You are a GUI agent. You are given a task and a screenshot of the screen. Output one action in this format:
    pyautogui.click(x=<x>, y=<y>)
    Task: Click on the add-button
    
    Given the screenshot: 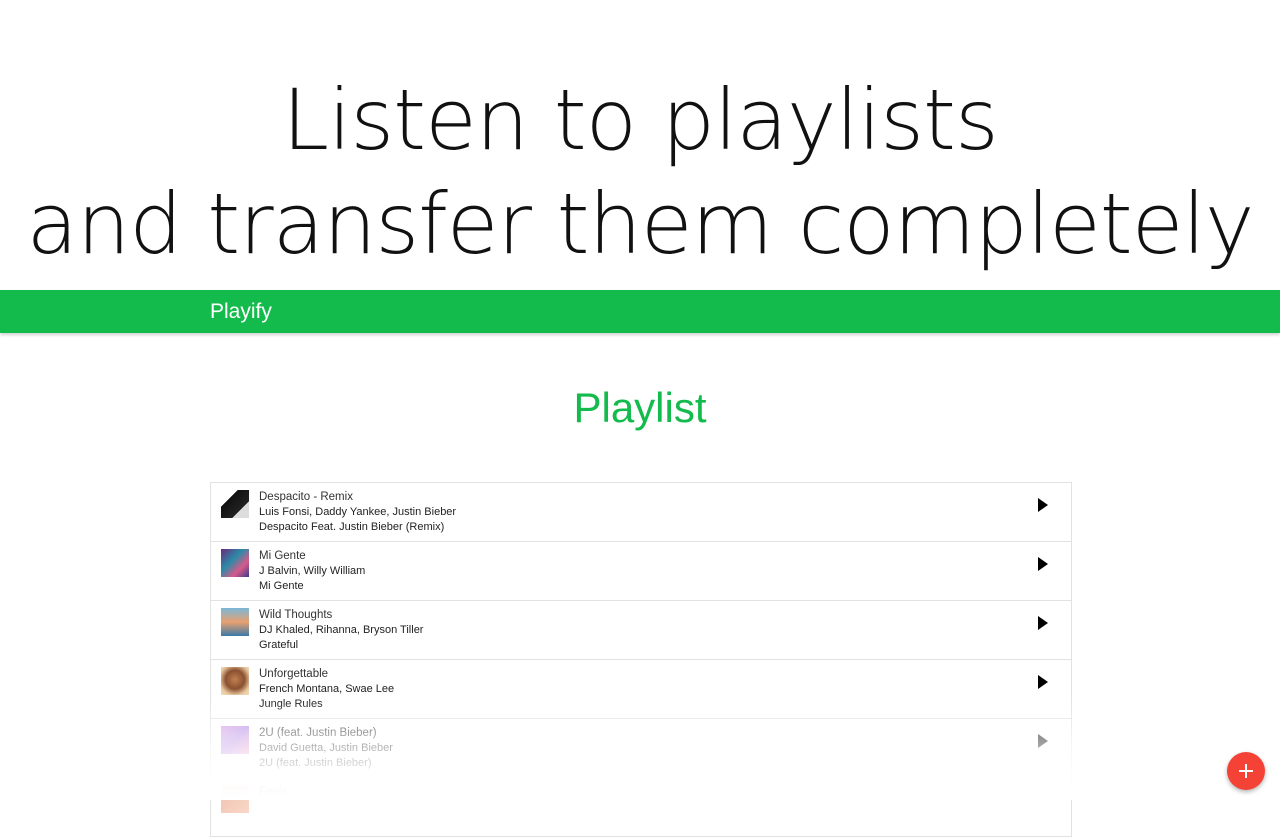 What is the action you would take?
    pyautogui.click(x=1246, y=771)
    